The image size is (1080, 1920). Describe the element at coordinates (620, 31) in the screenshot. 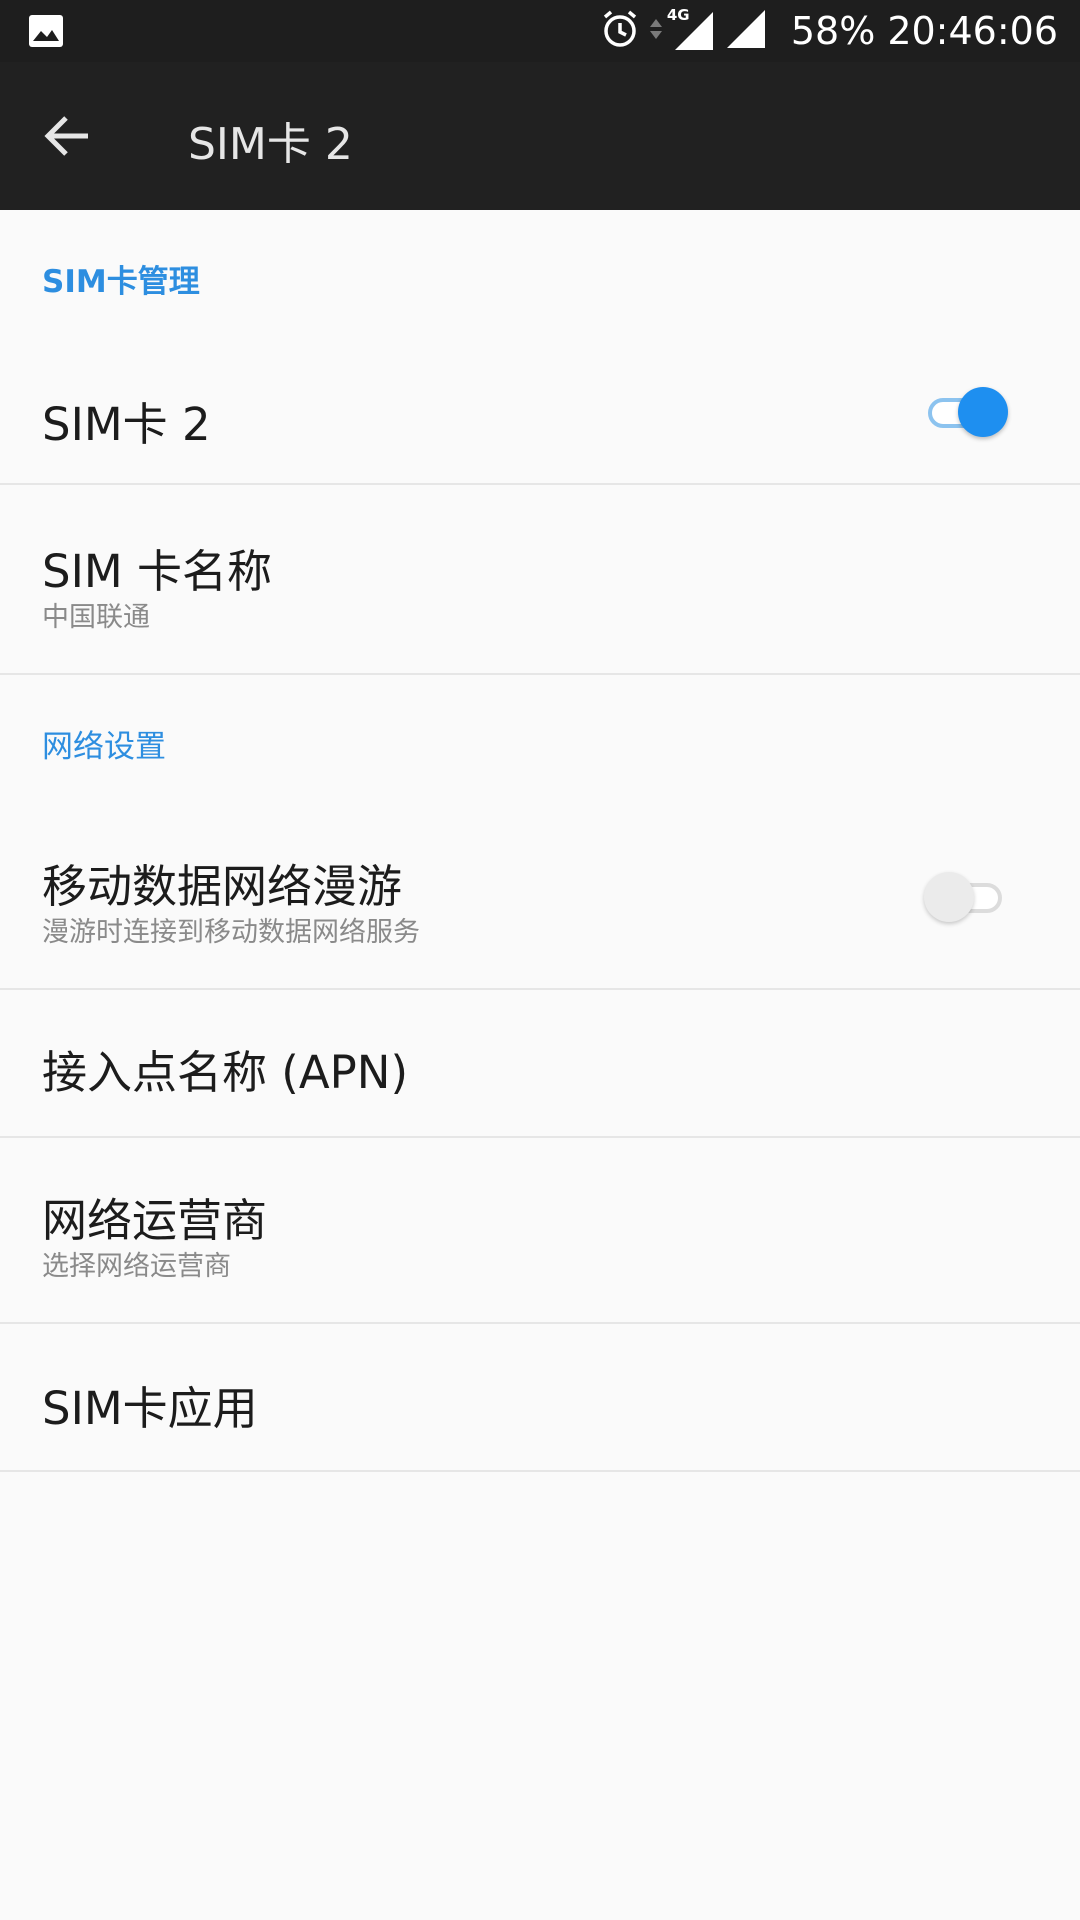

I see `alarm-icon` at that location.